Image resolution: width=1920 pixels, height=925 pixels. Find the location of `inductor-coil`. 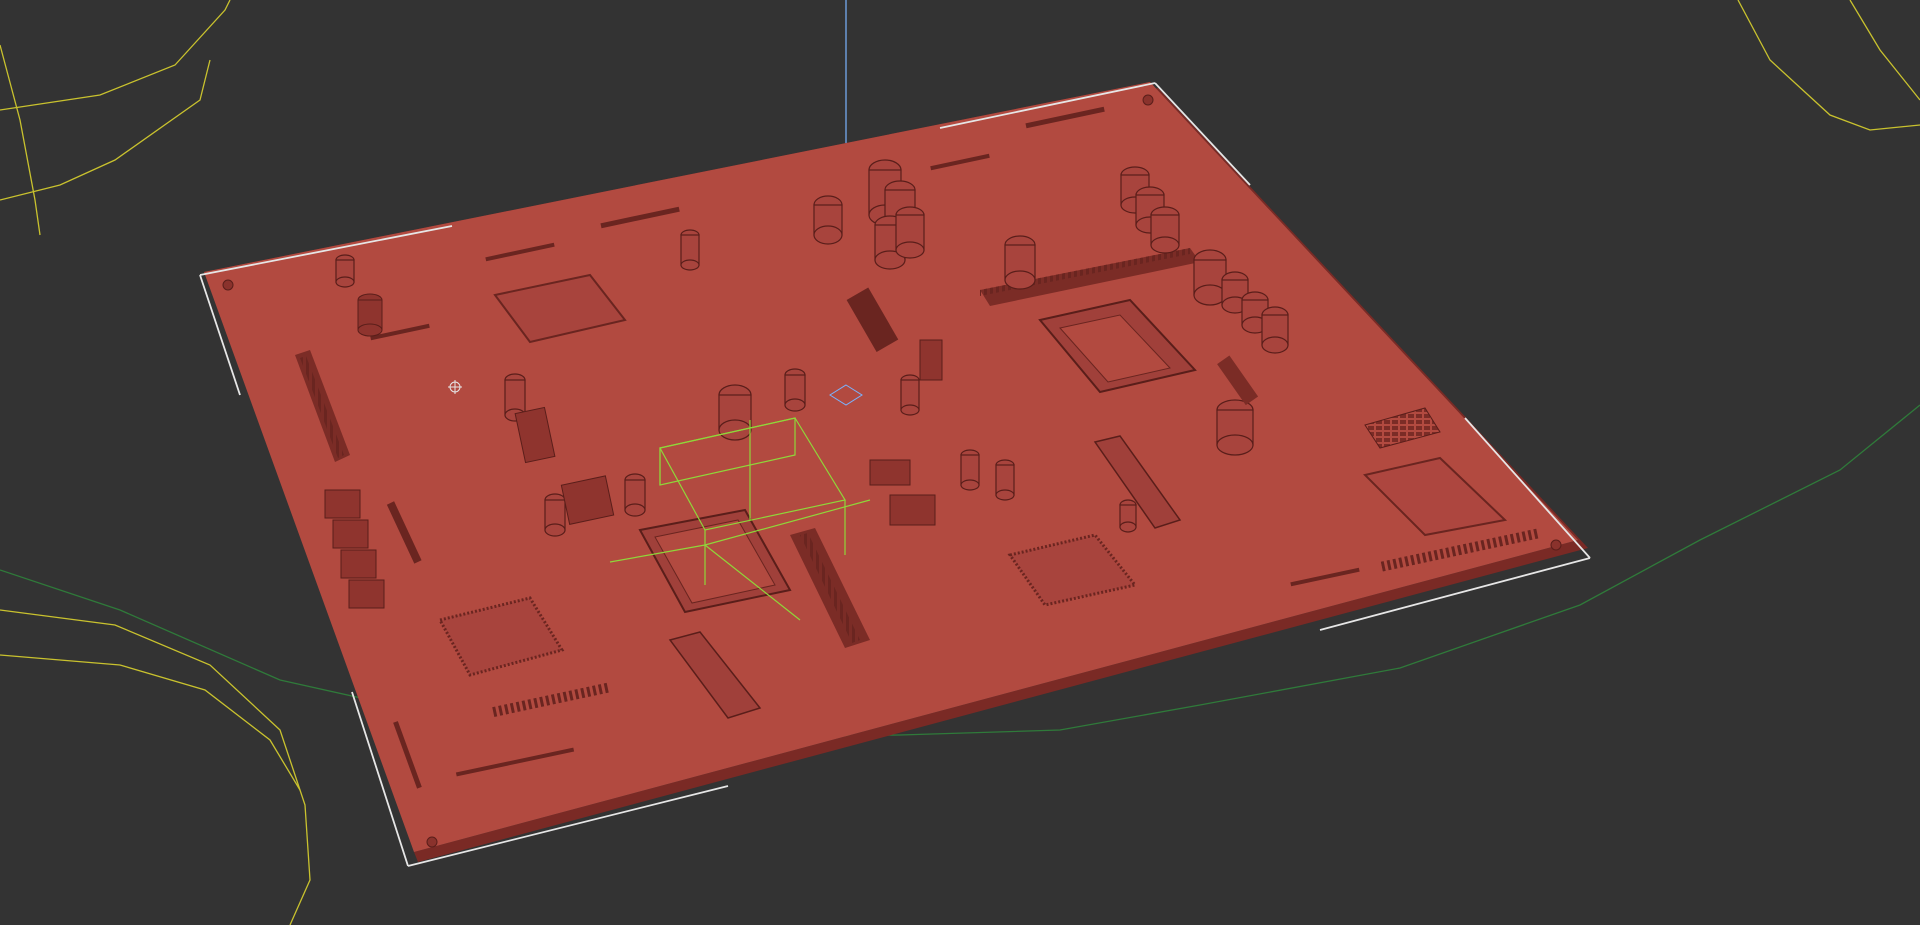

inductor-coil is located at coordinates (370, 315).